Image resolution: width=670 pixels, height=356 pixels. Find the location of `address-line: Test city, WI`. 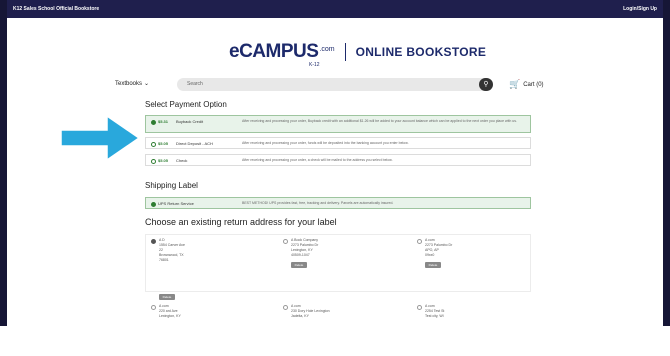

address-line: Test city, WI is located at coordinates (434, 316).